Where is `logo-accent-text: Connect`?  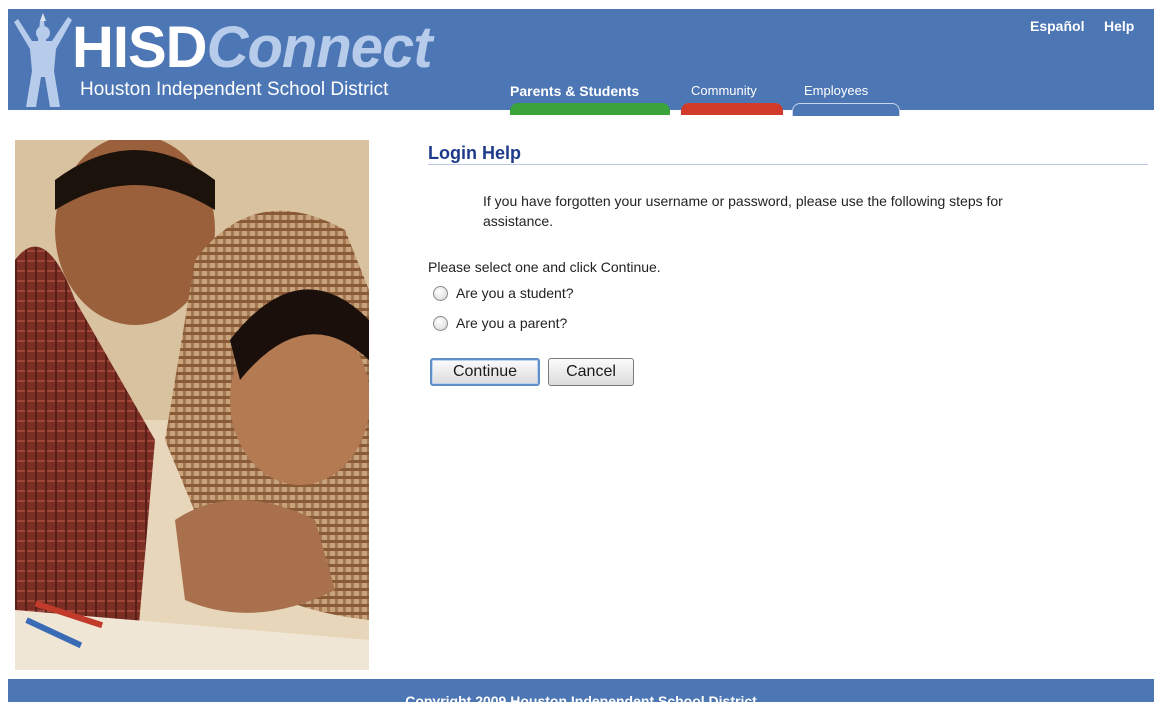 logo-accent-text: Connect is located at coordinates (319, 47).